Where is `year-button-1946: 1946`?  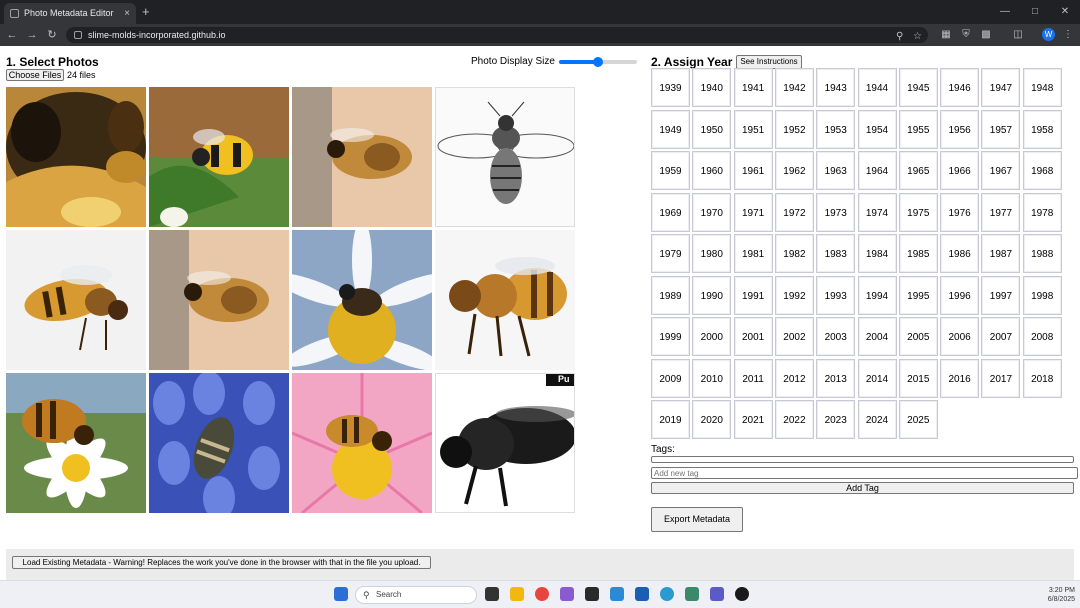 year-button-1946: 1946 is located at coordinates (960, 87).